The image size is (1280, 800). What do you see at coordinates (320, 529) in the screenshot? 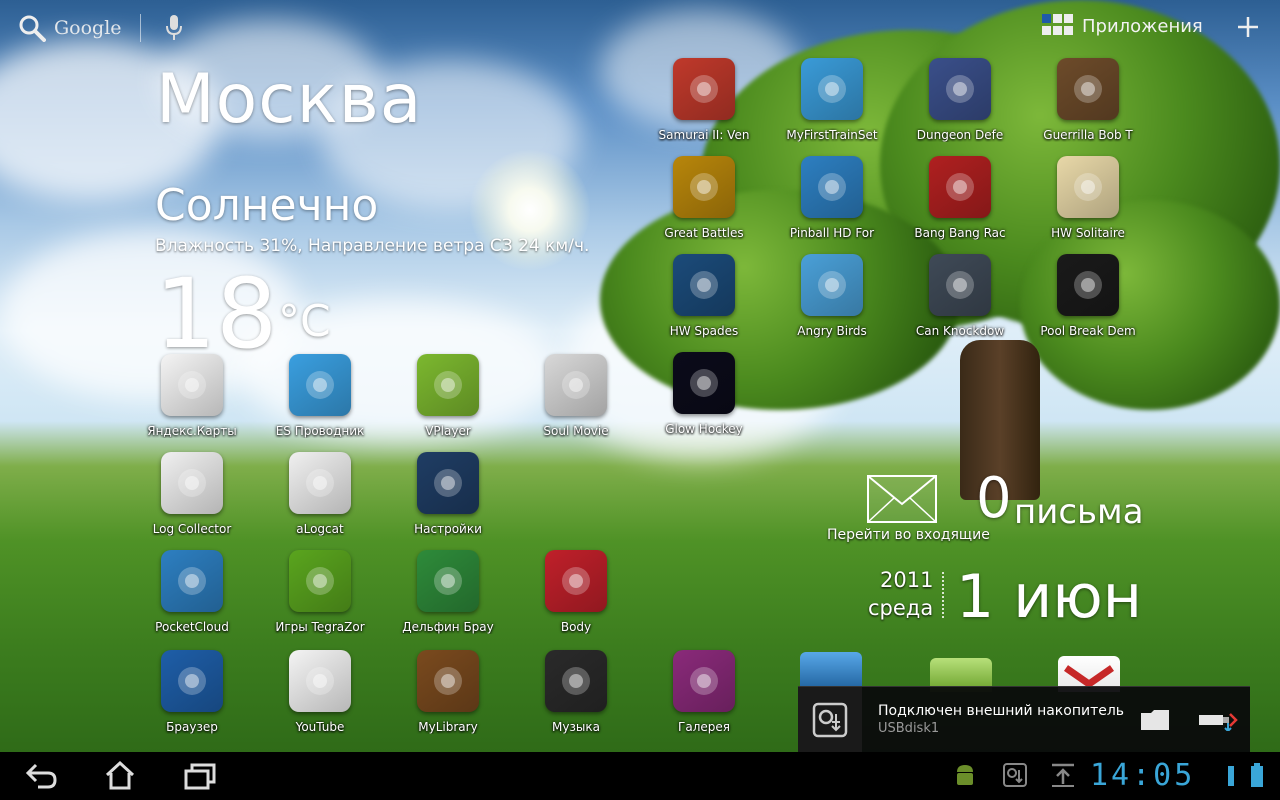
I see `app-label: aLogcat` at bounding box center [320, 529].